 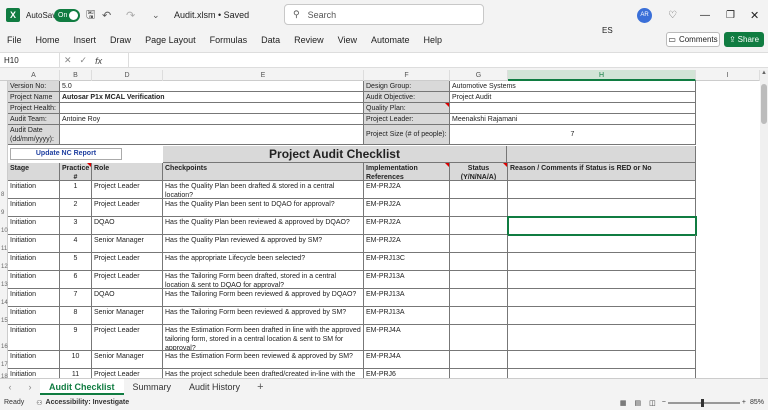 What do you see at coordinates (573, 86) in the screenshot?
I see `design-group-value: Automotive Systems` at bounding box center [573, 86].